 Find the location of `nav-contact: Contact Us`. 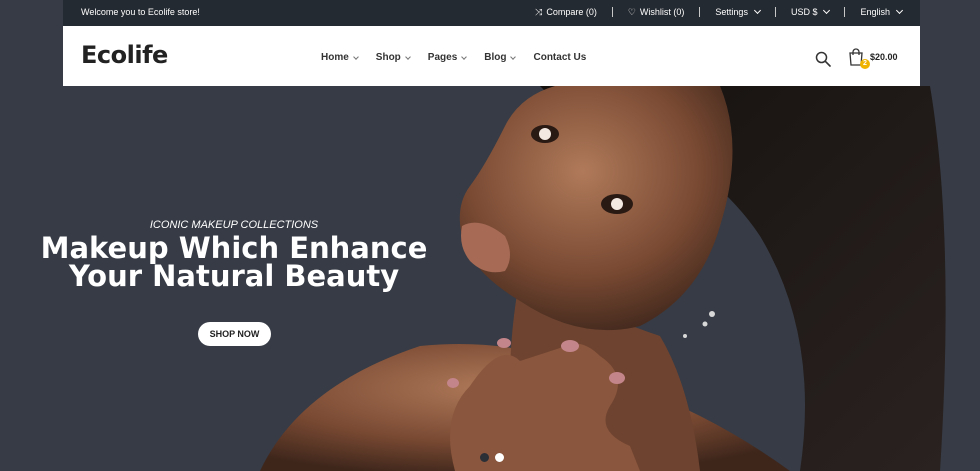

nav-contact: Contact Us is located at coordinates (559, 57).